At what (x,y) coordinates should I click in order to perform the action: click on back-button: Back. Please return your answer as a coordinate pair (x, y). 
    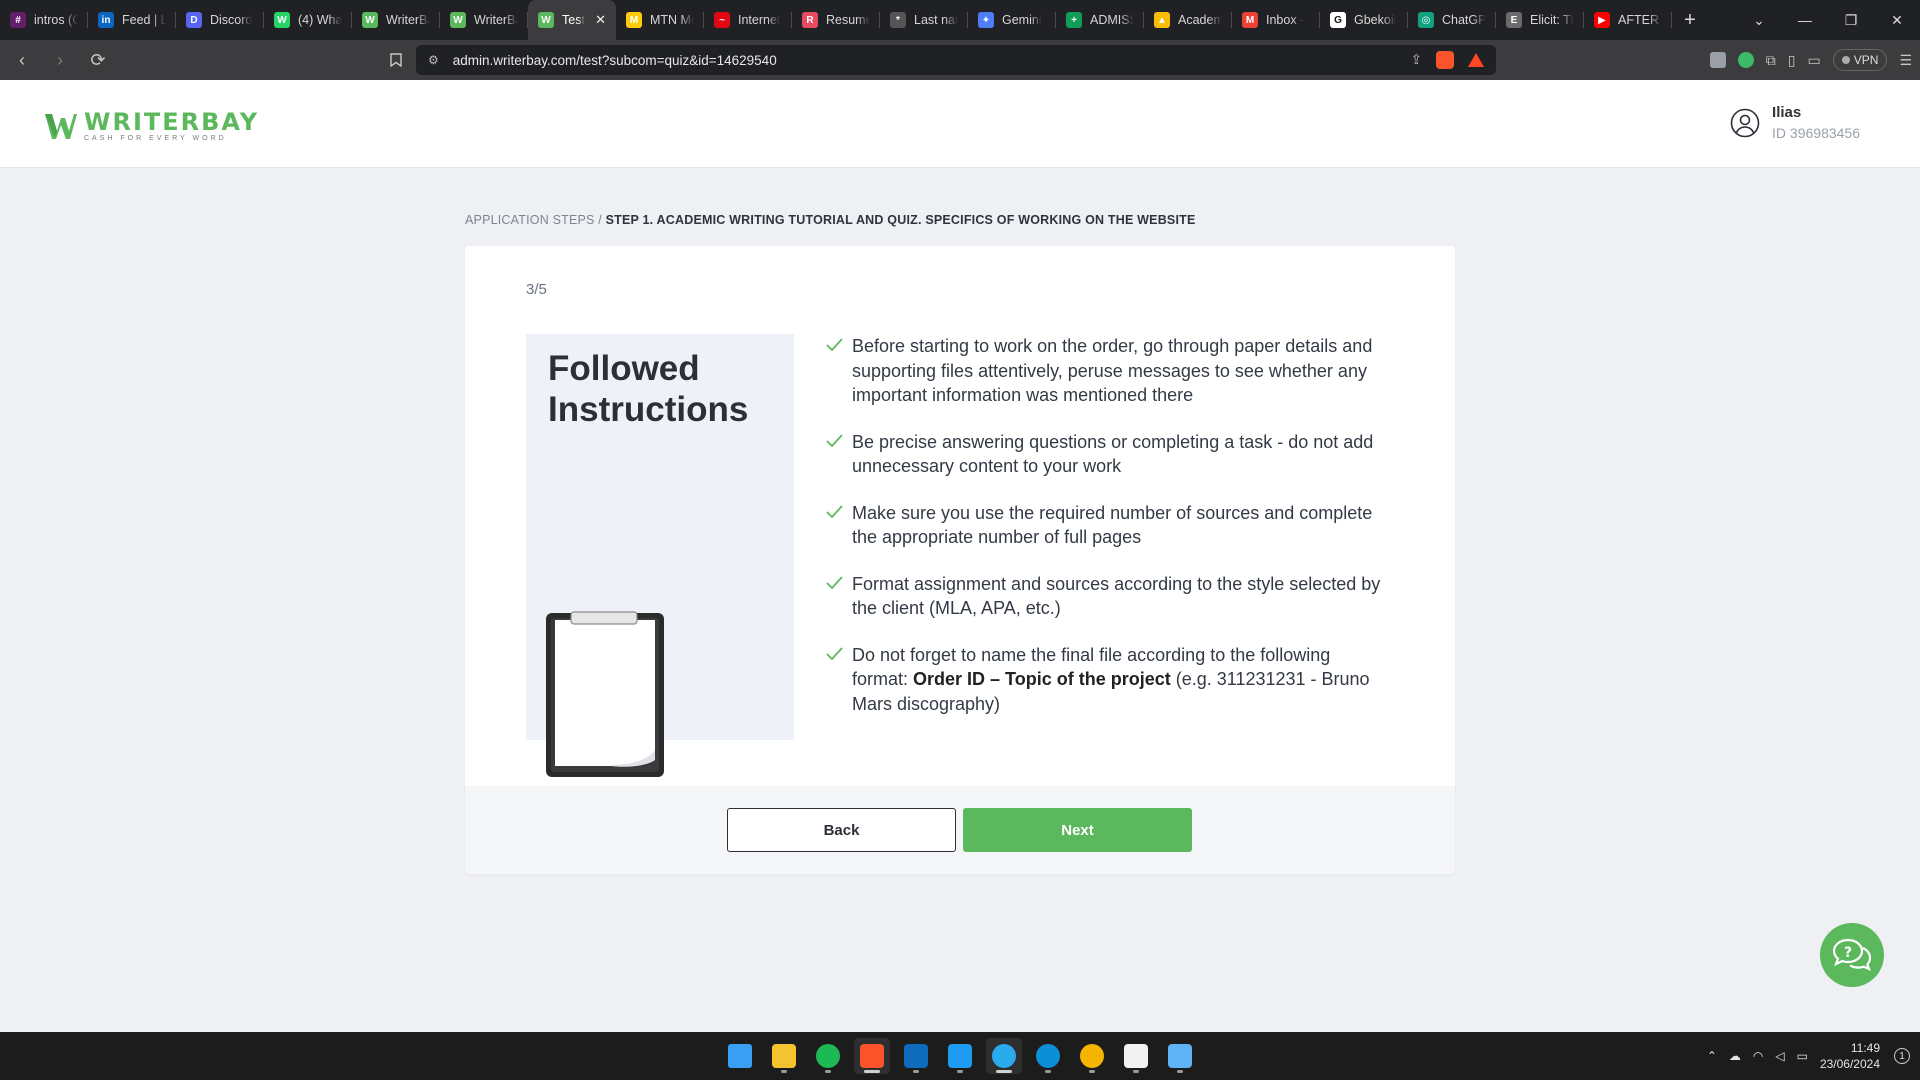
    Looking at the image, I should click on (841, 830).